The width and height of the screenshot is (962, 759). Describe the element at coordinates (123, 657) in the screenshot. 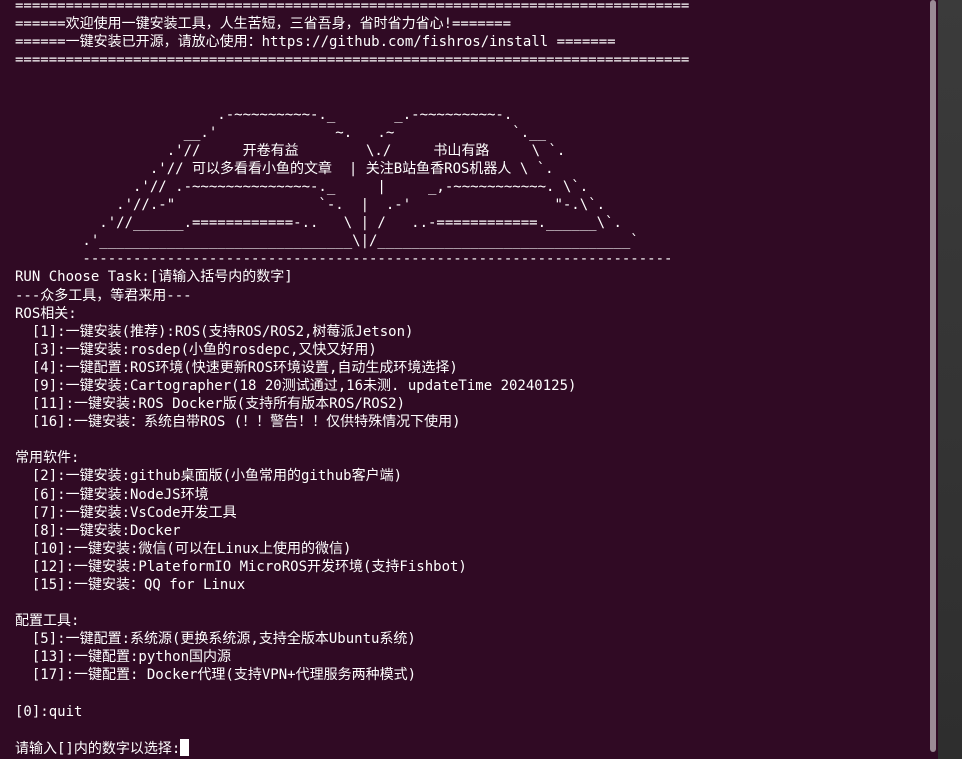

I see `menu-option: [13]:一键配置:python国内源` at that location.